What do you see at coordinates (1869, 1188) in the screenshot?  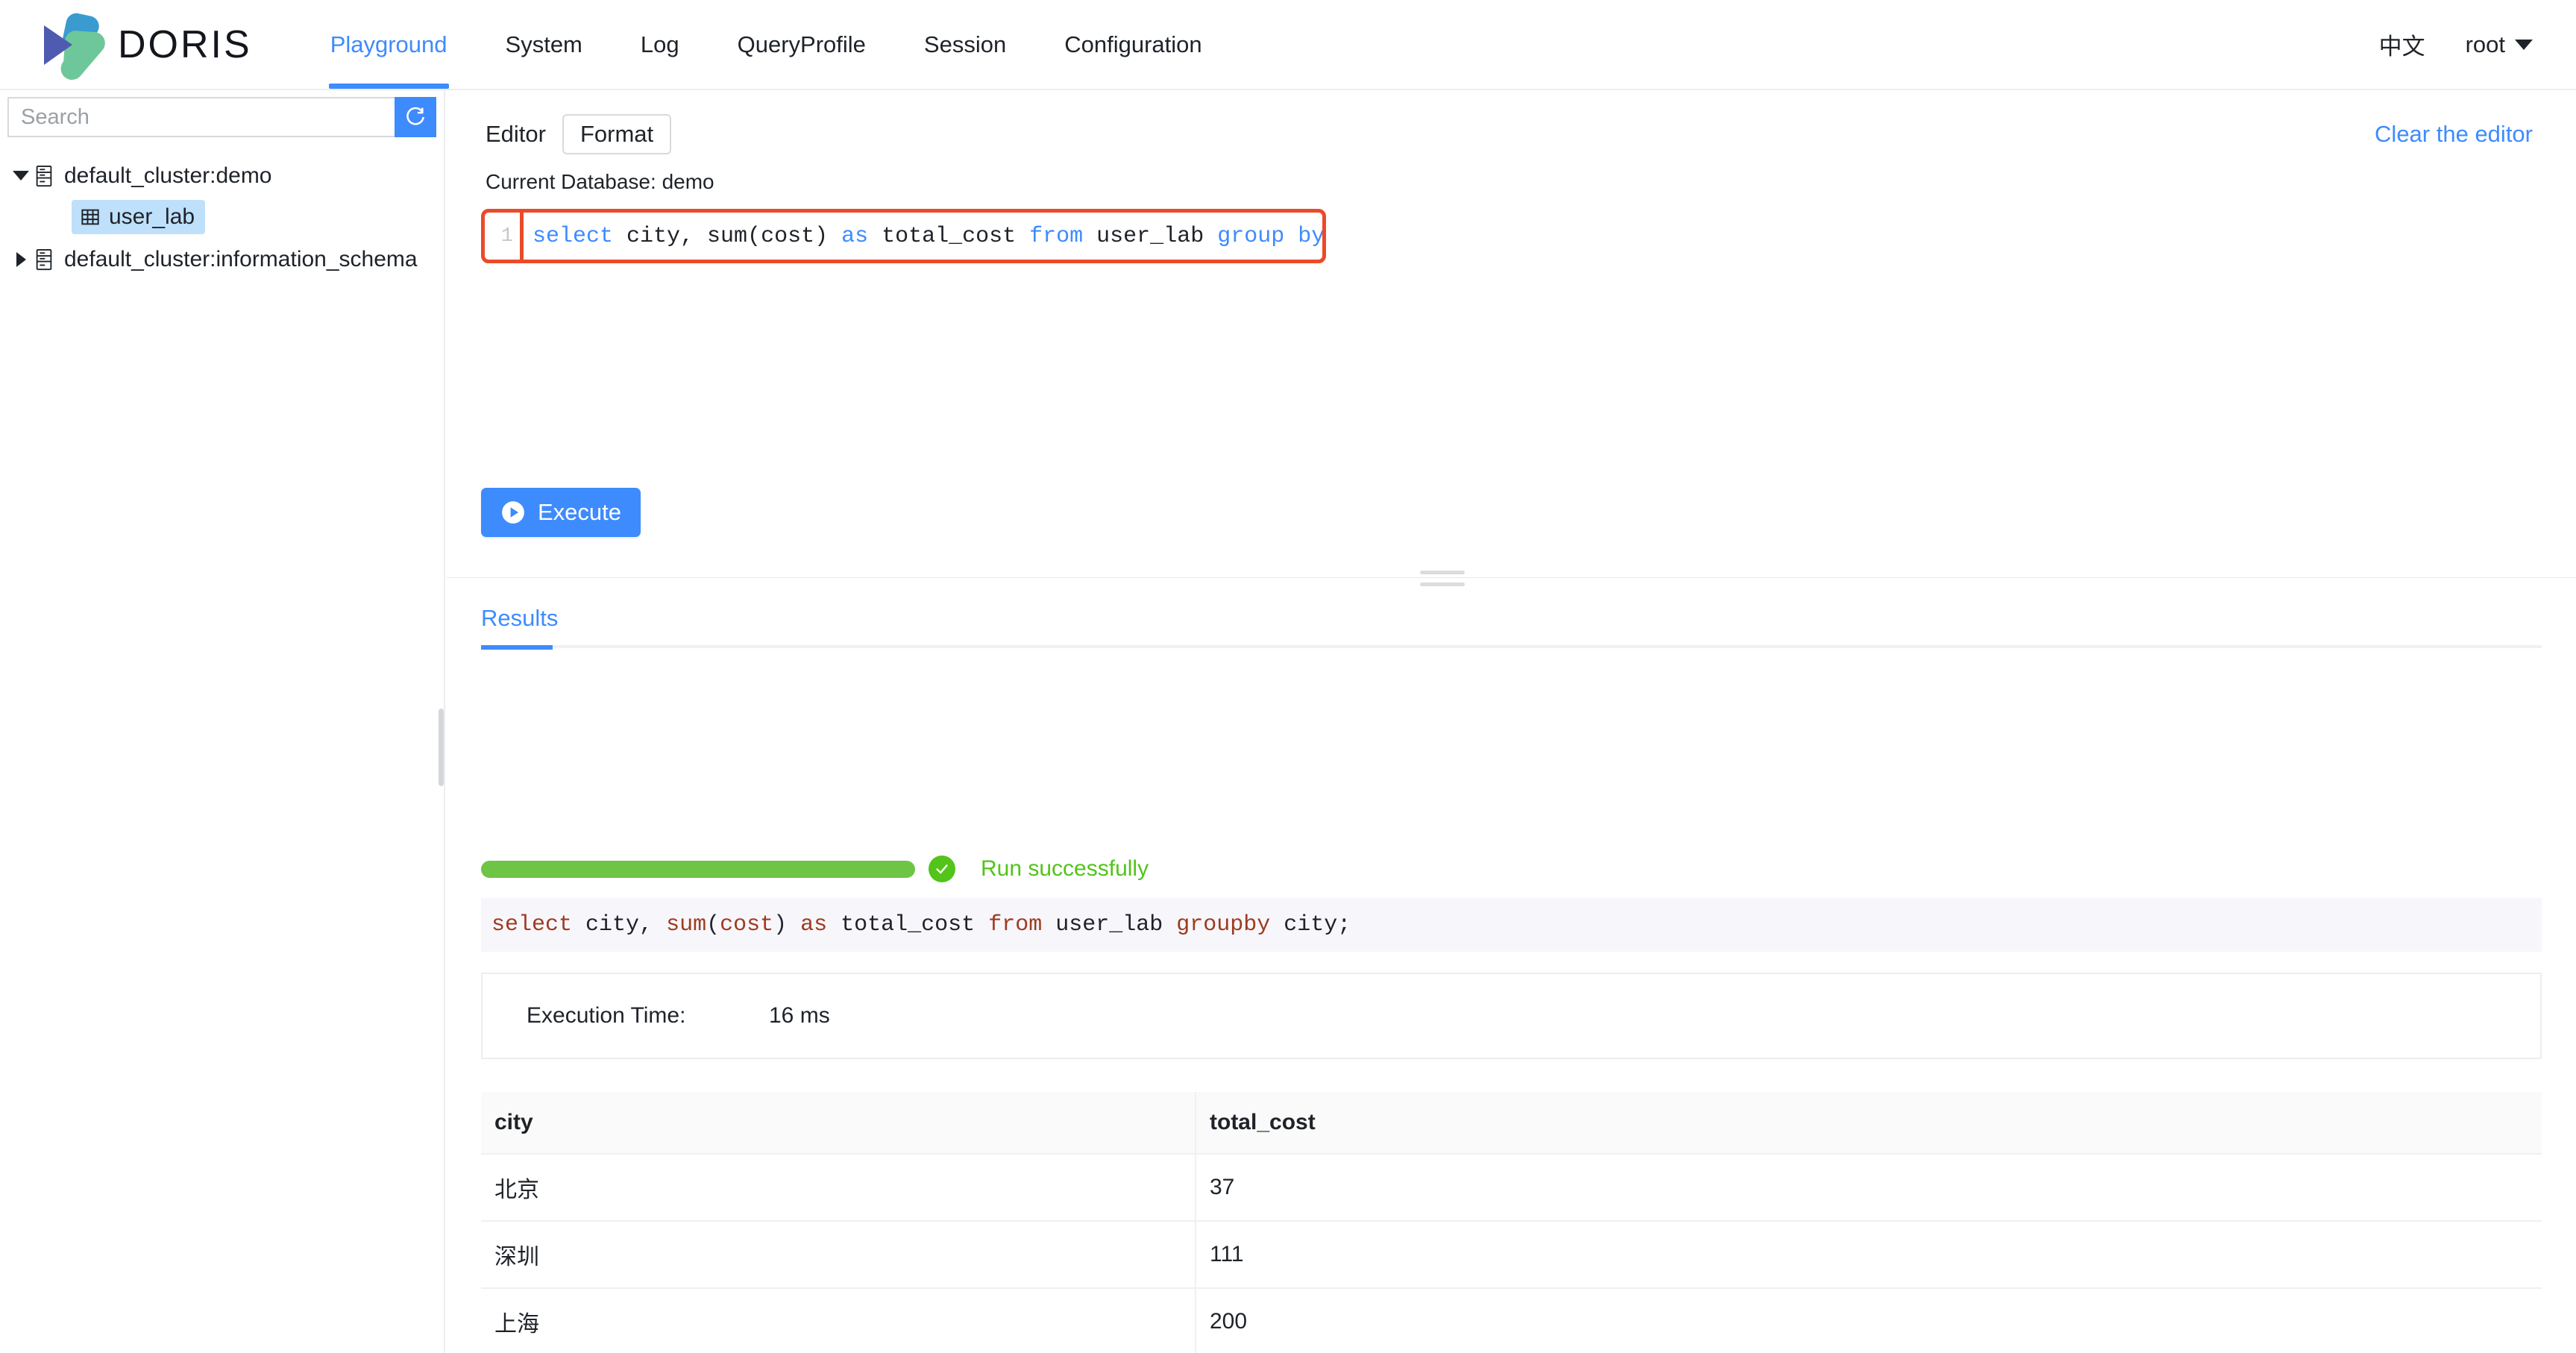 I see `cell-total-cost: 37` at bounding box center [1869, 1188].